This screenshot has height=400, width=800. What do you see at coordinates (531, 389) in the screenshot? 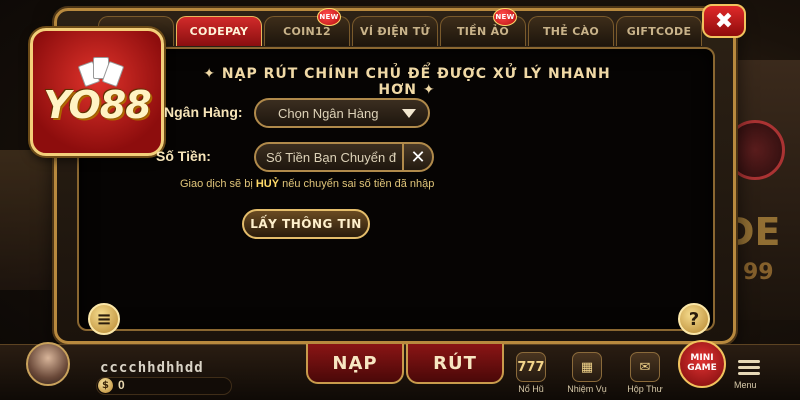
I see `nav-label: Nổ Hũ` at bounding box center [531, 389].